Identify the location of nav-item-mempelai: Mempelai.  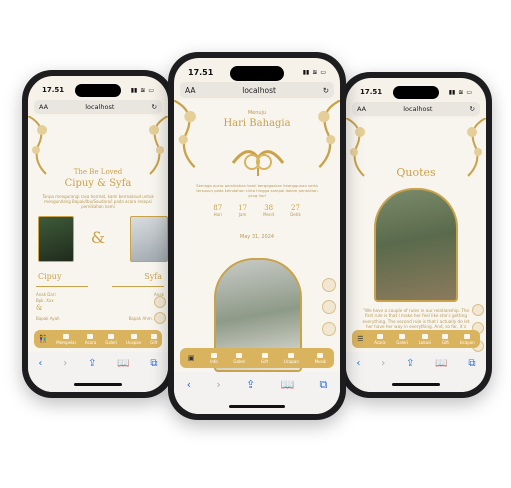
(66, 339).